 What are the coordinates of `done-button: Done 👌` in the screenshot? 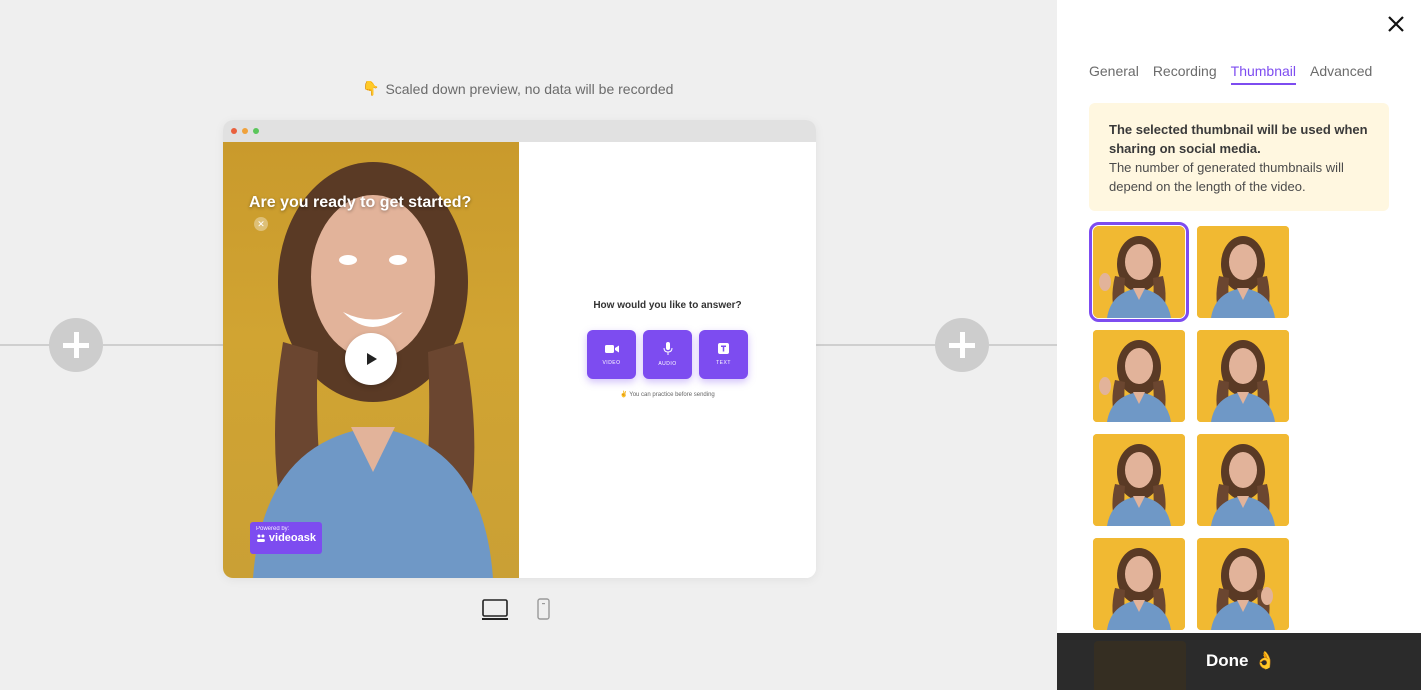 It's located at (1241, 661).